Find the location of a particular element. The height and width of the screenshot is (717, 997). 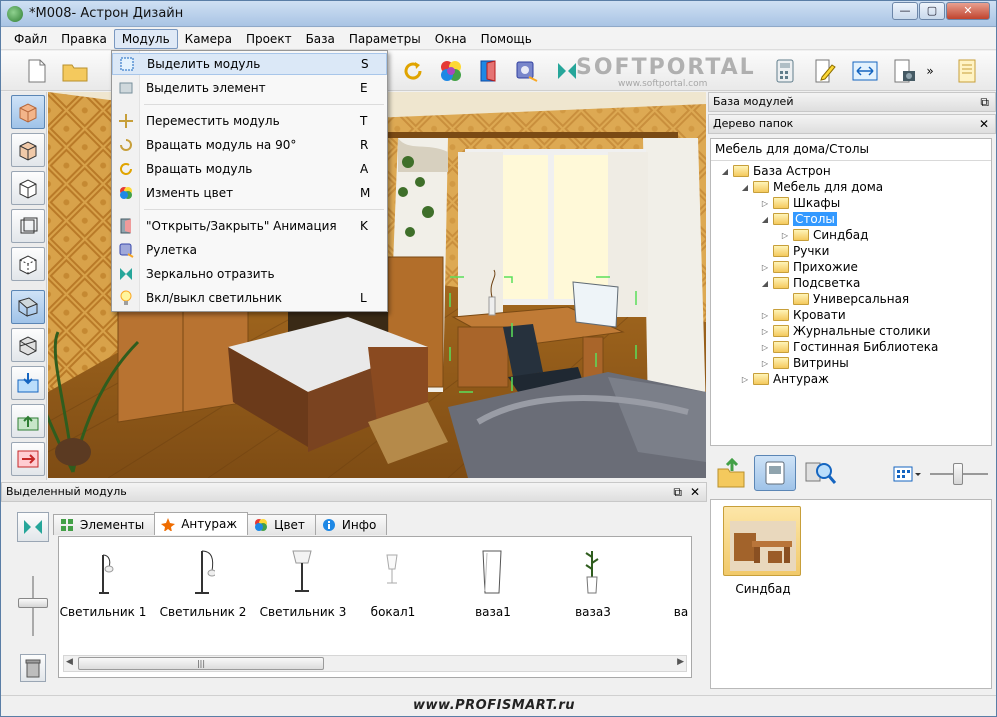

scrollbar-thumb: ||| is located at coordinates (201, 663).